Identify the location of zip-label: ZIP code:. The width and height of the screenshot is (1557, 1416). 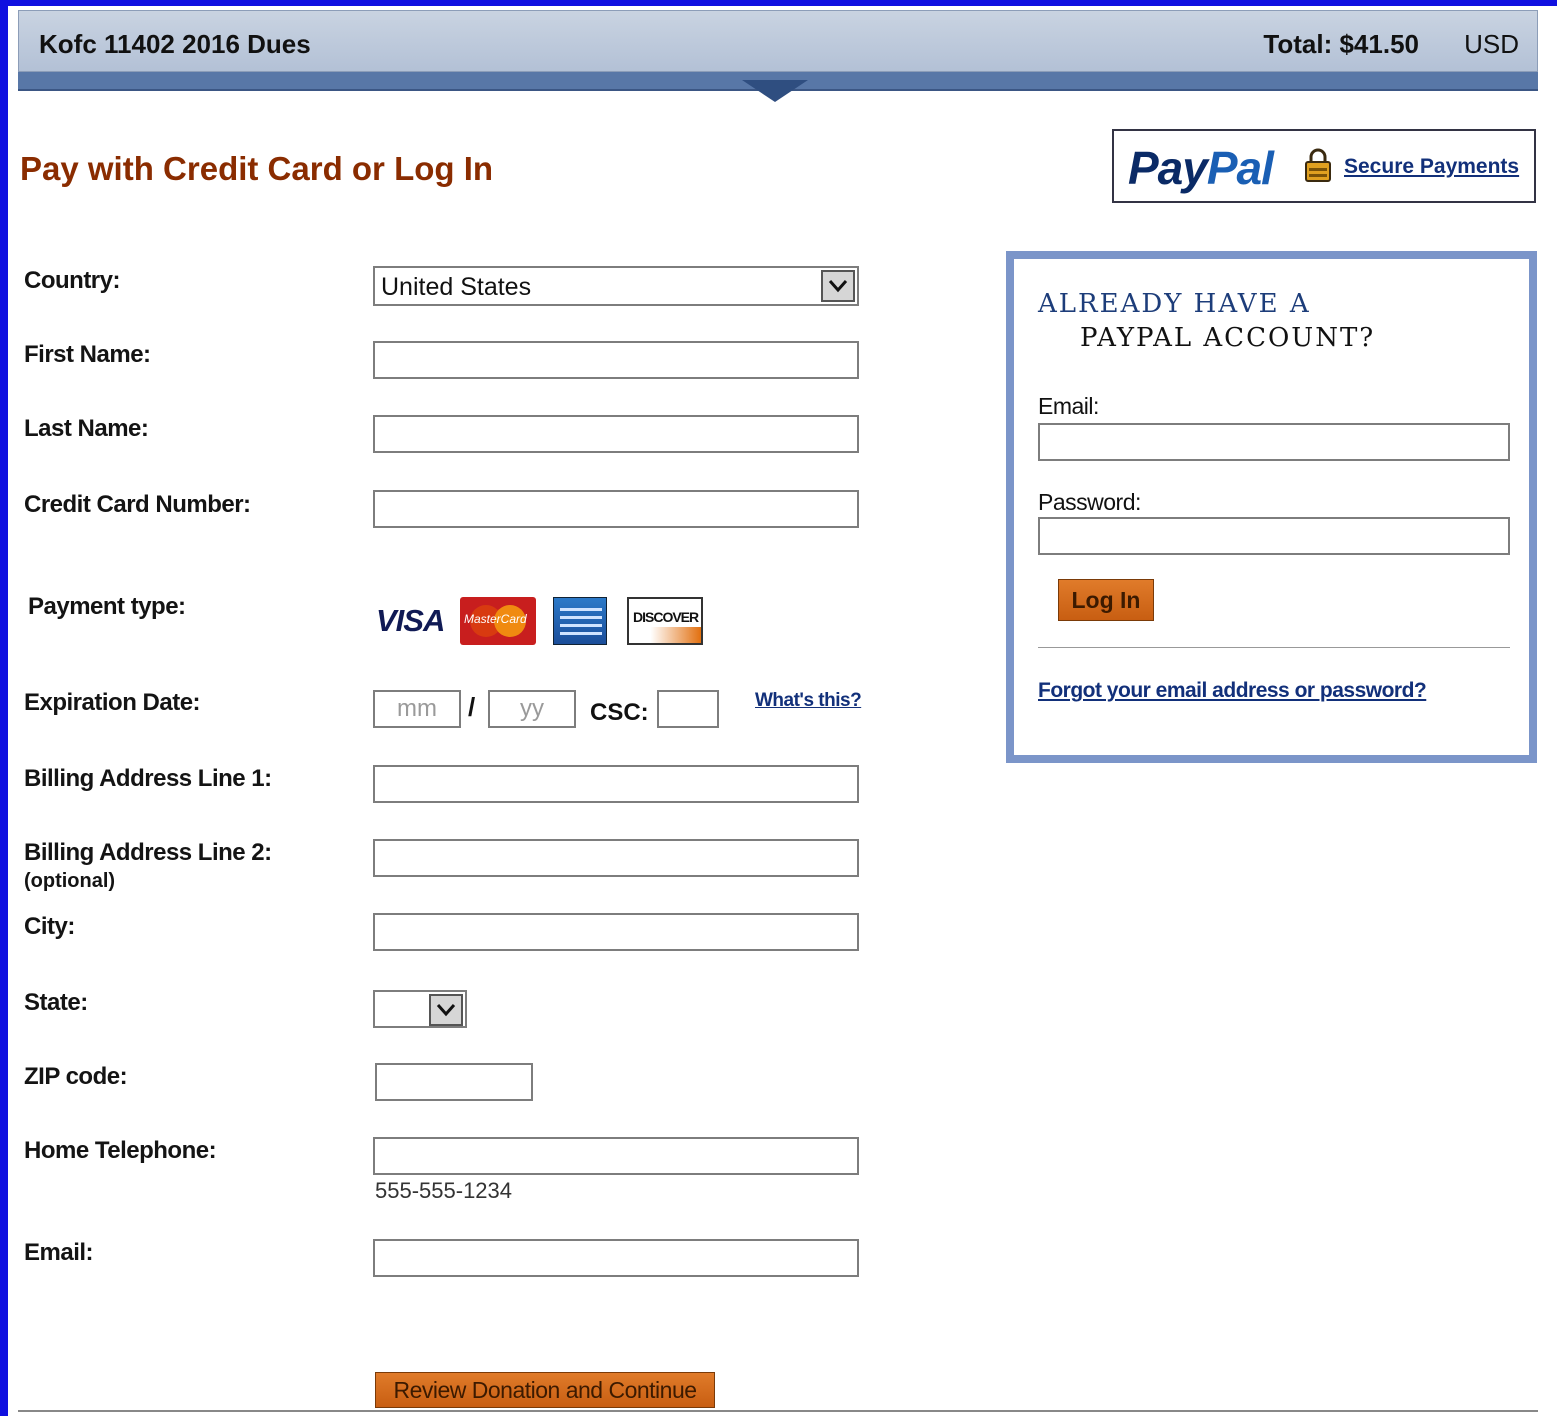
(76, 1076).